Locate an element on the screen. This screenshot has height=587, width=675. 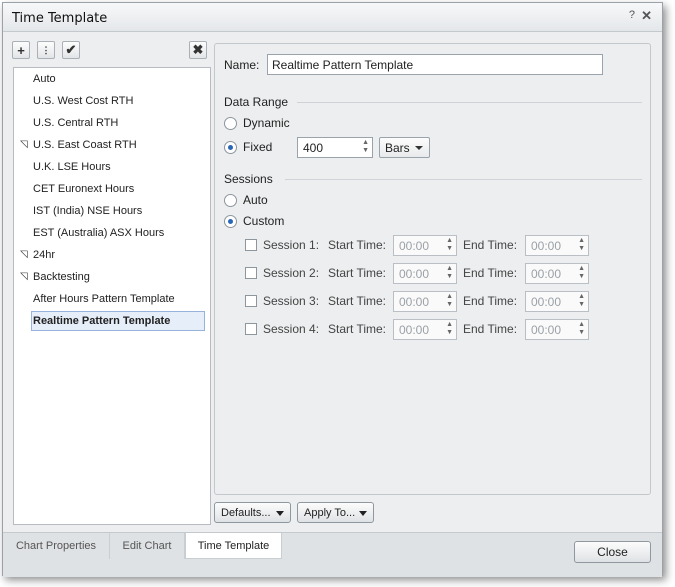
session-1-end-value: 00:00 is located at coordinates (546, 245).